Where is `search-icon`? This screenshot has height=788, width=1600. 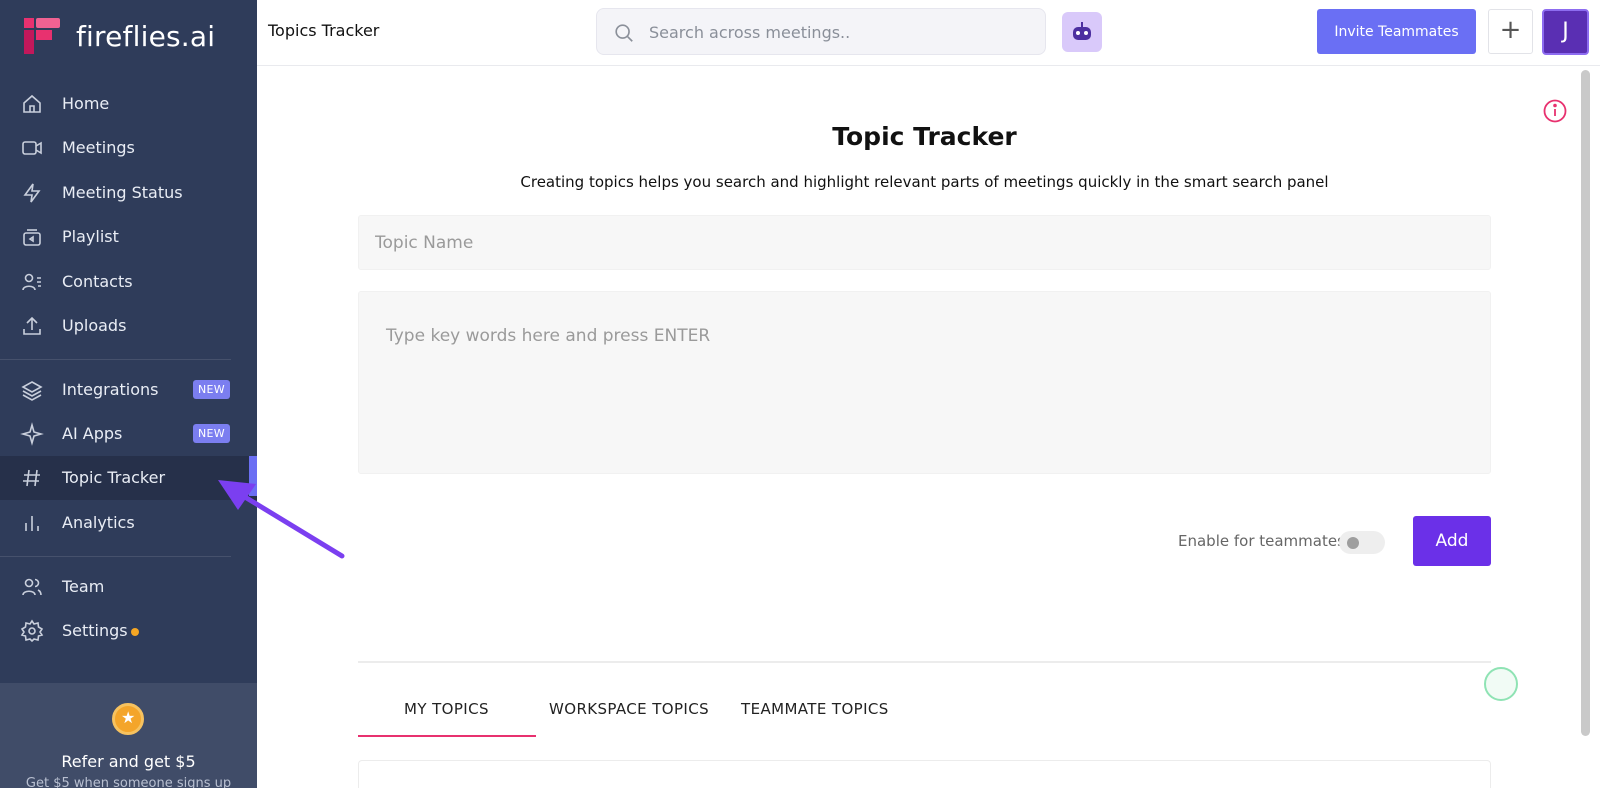
search-icon is located at coordinates (624, 33).